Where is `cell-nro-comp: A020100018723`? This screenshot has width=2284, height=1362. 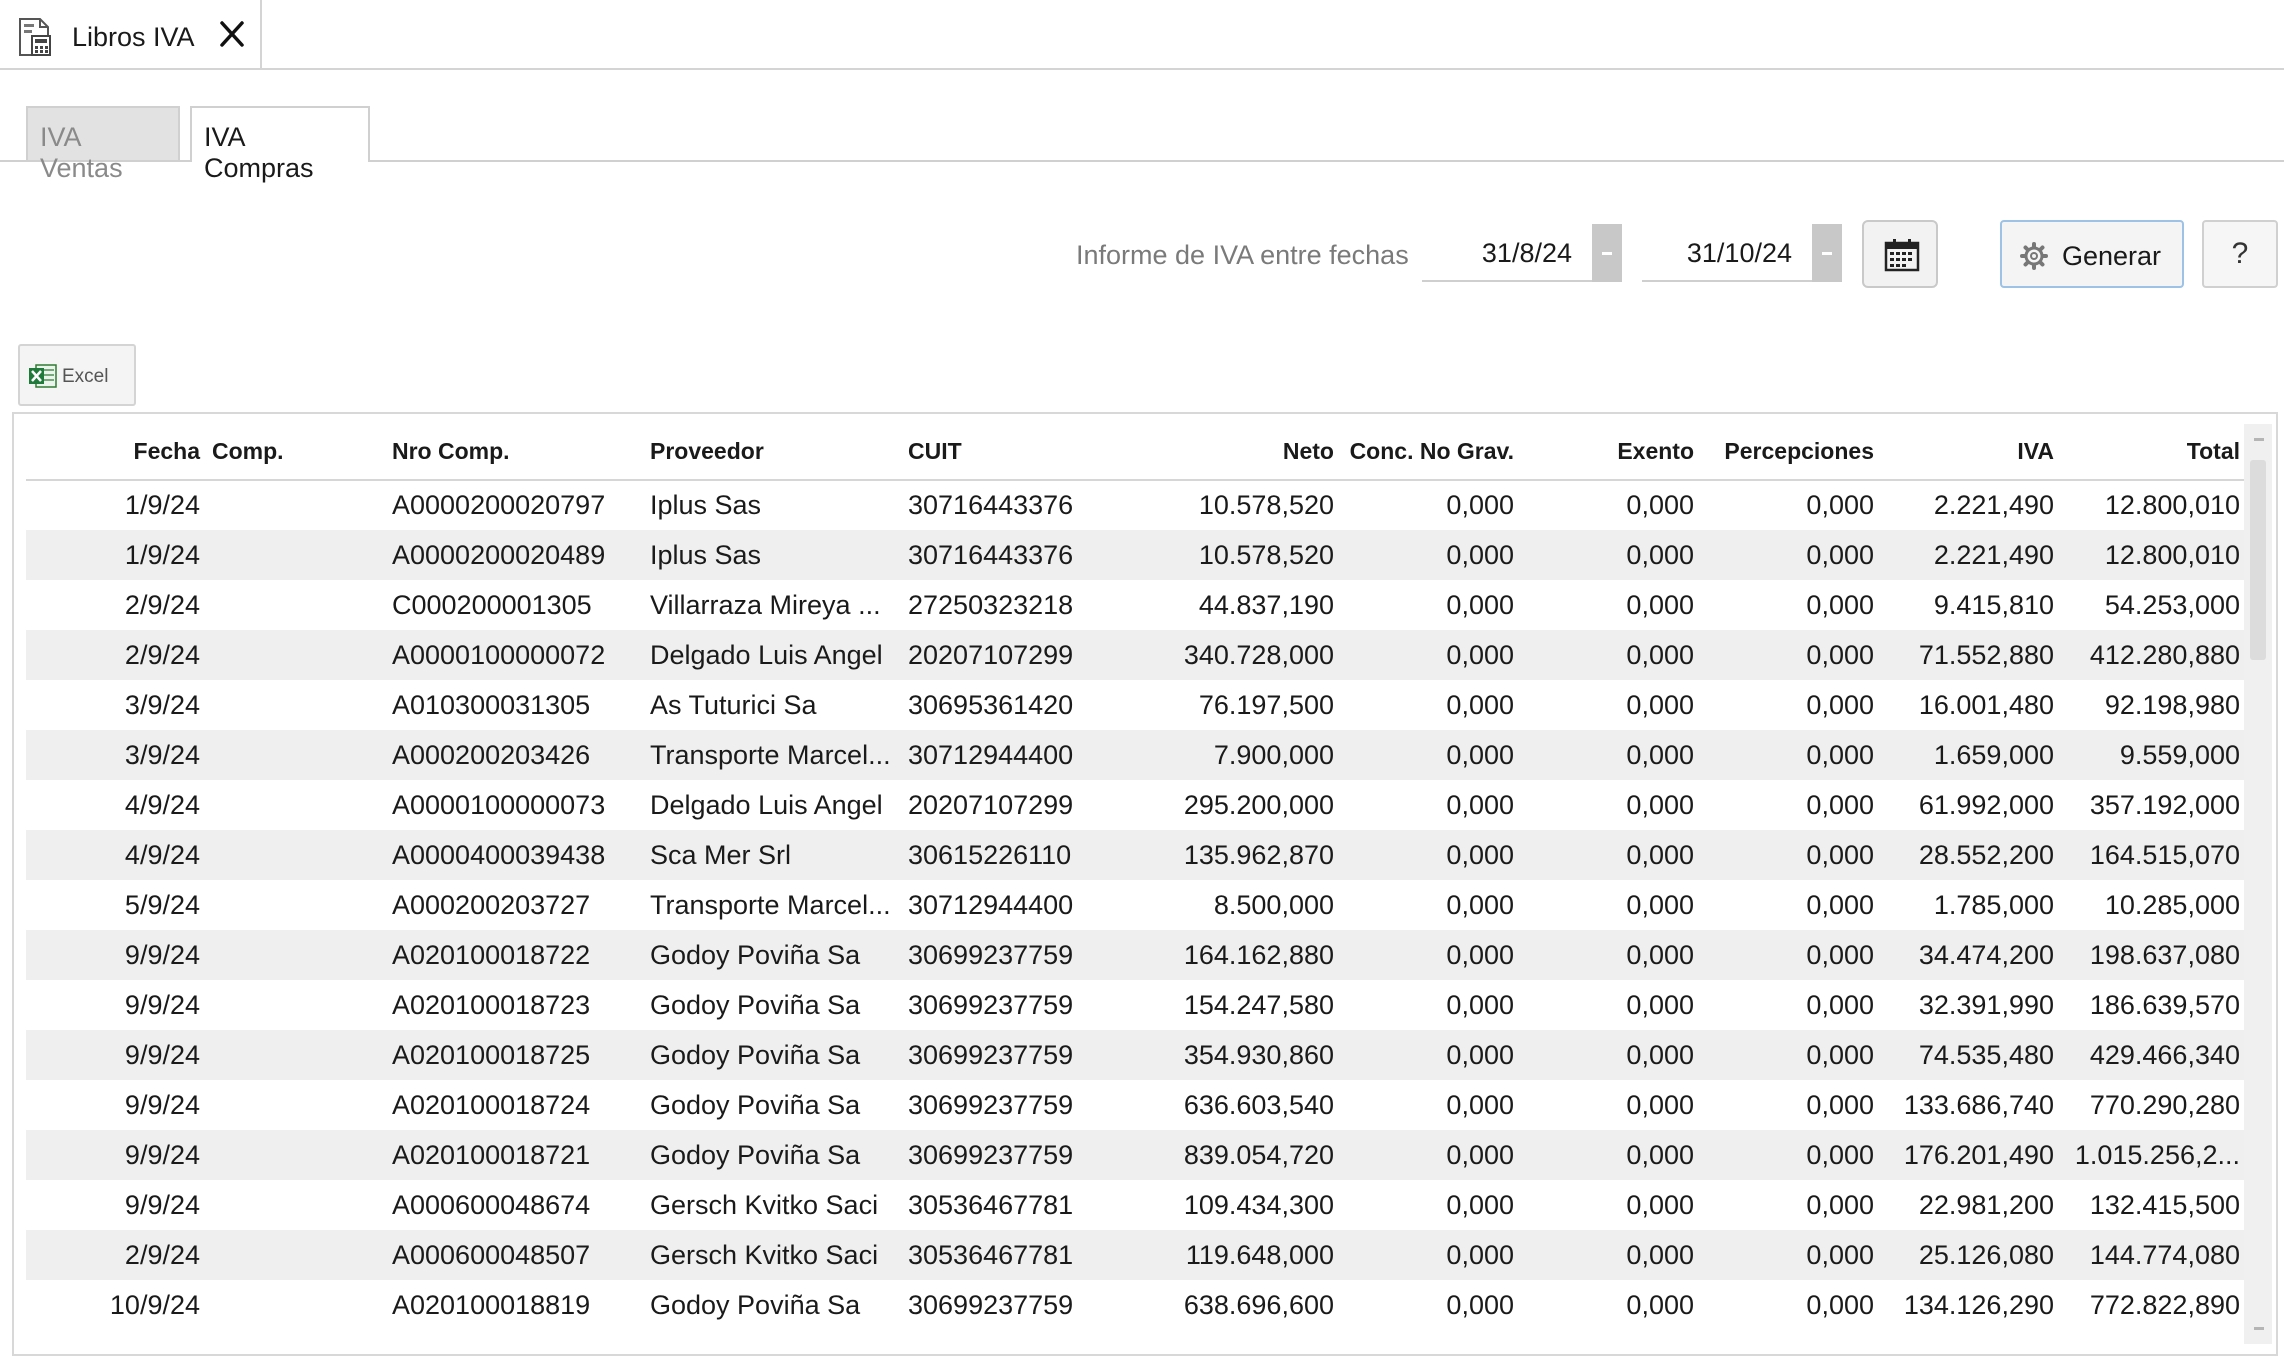 cell-nro-comp: A020100018723 is located at coordinates (491, 1004).